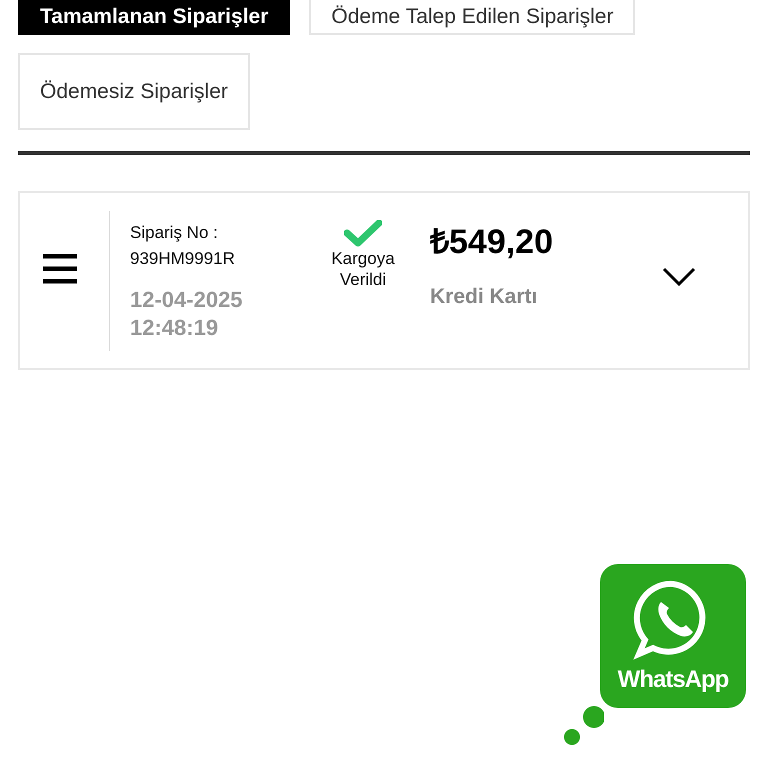  I want to click on chevron-icon, so click(679, 276).